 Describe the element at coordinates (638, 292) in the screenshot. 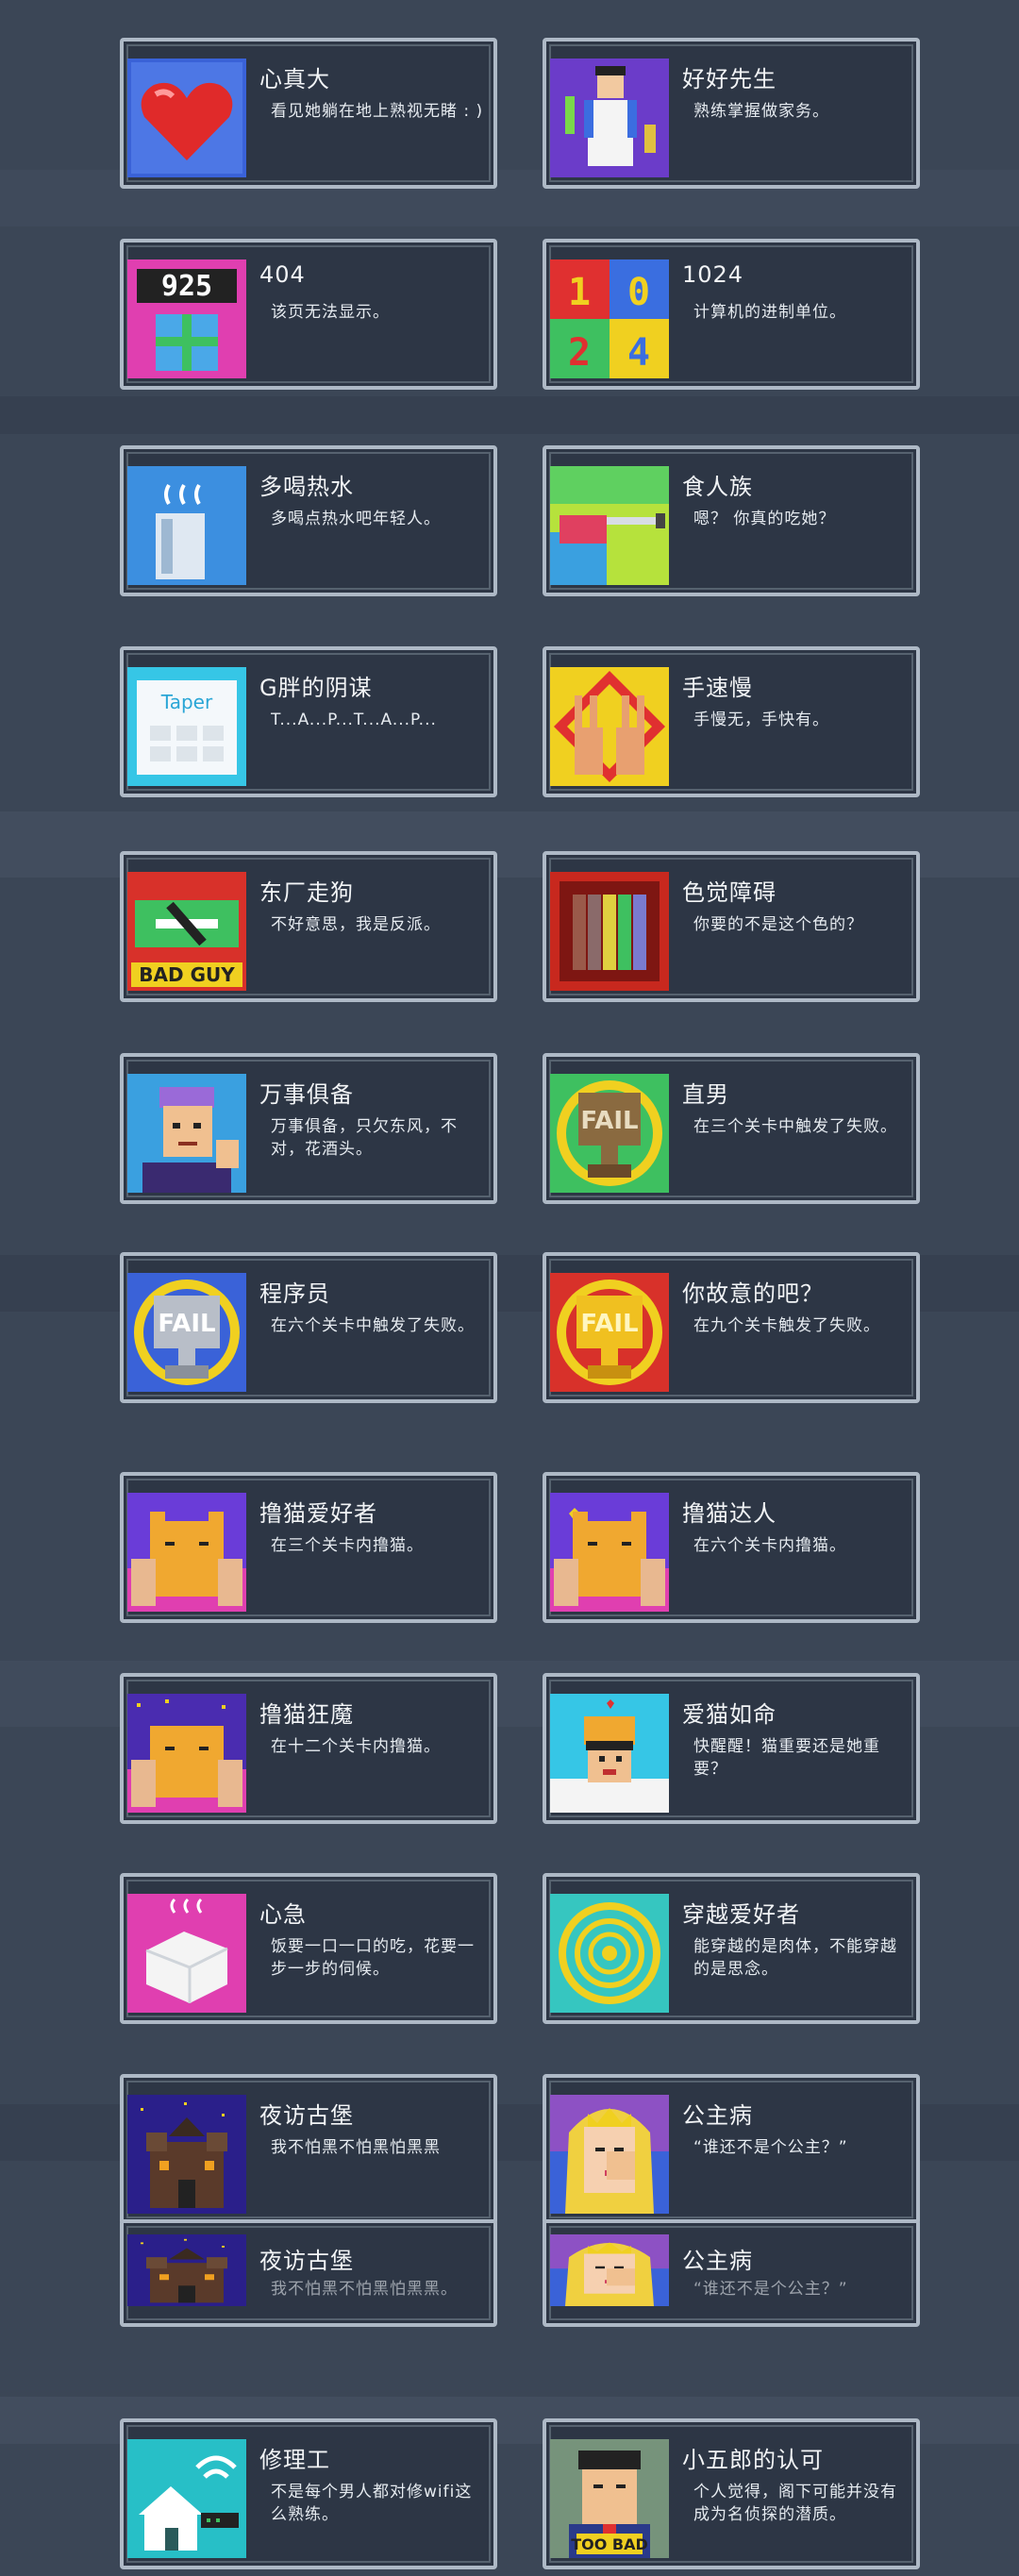

I see `svg-text: 0` at that location.